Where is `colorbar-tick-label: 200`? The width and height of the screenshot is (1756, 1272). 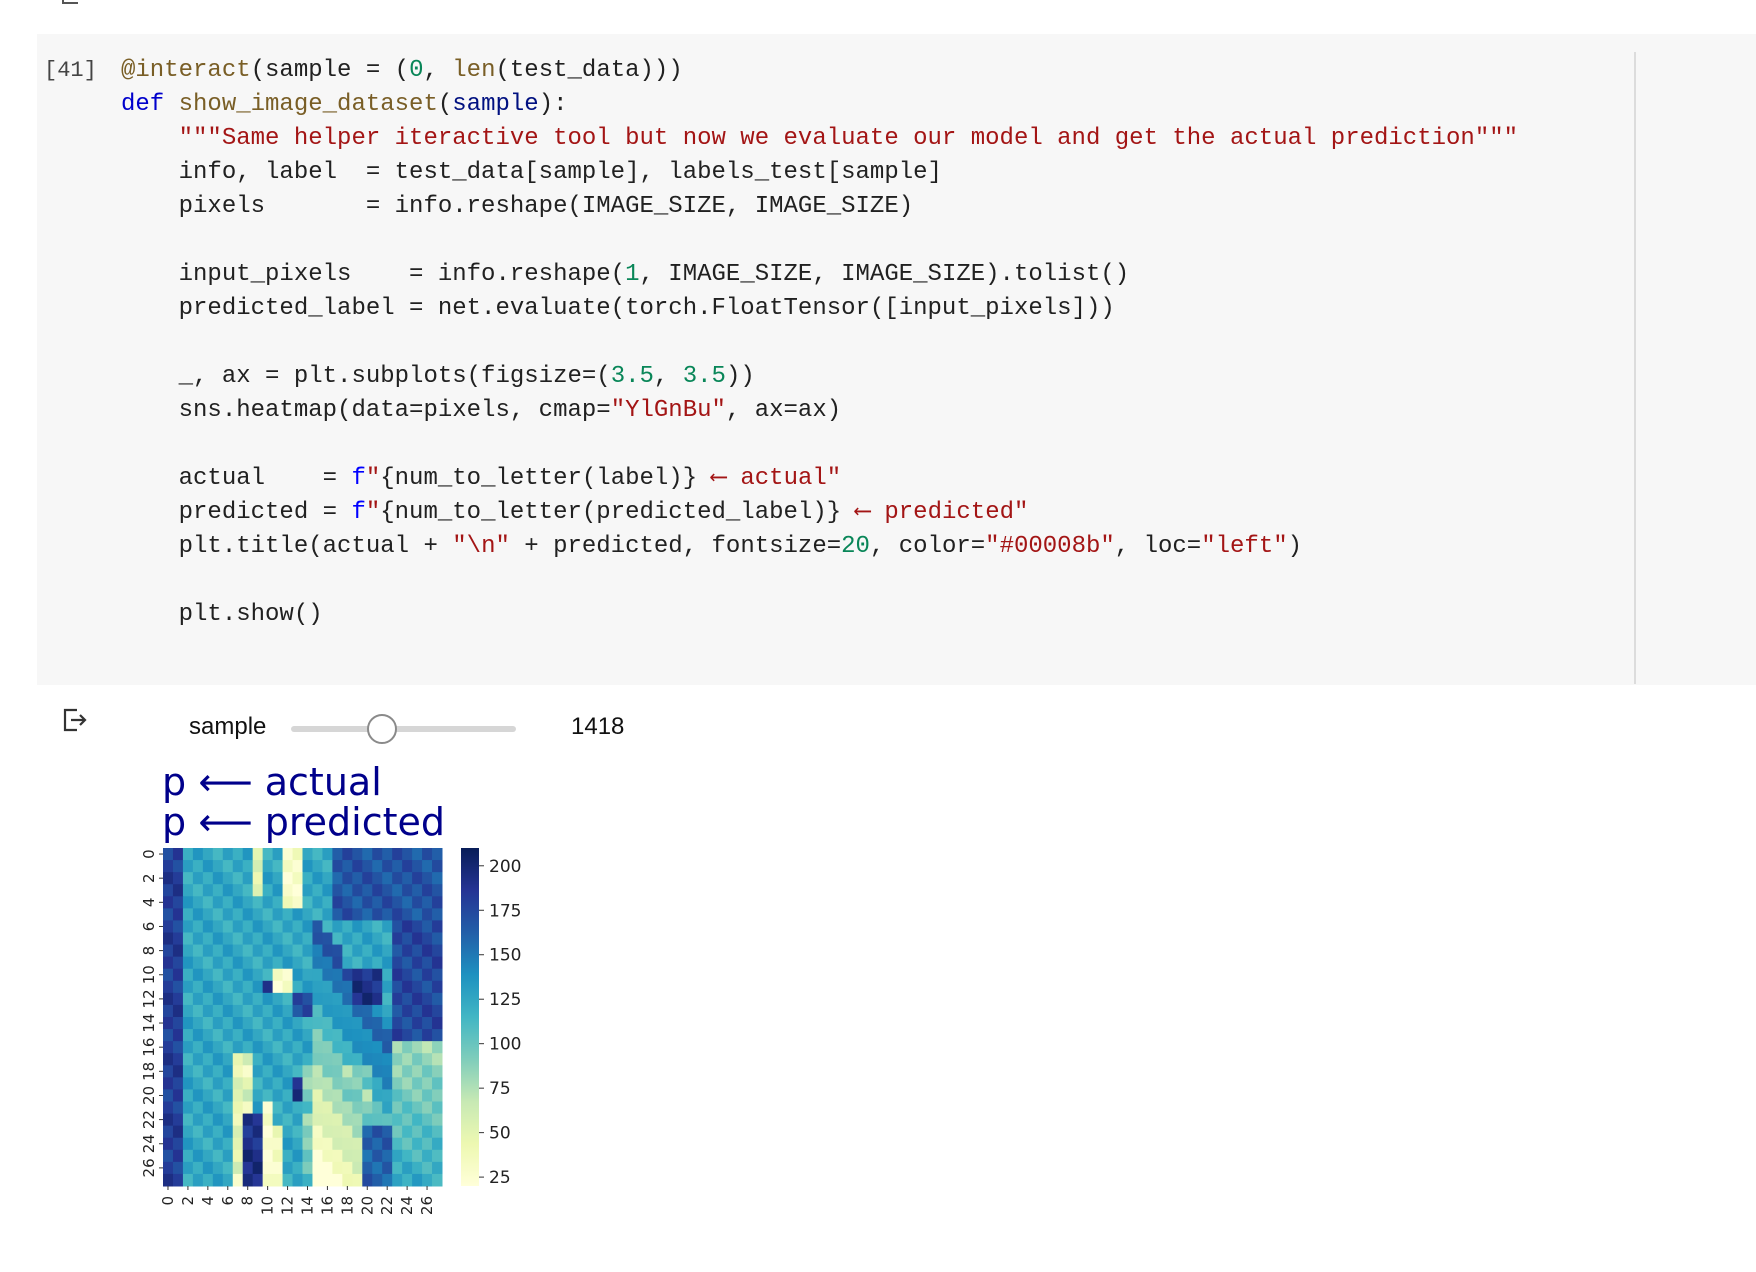 colorbar-tick-label: 200 is located at coordinates (505, 867).